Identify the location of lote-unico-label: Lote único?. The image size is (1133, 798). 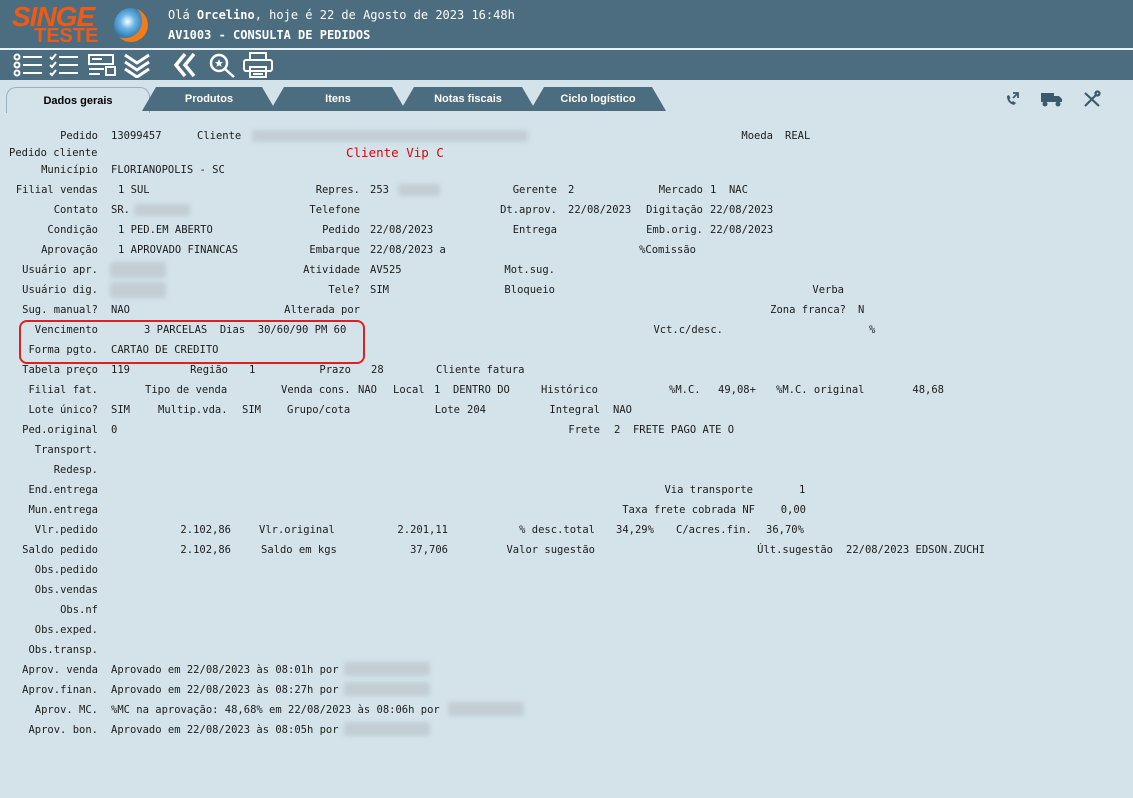
(63, 410).